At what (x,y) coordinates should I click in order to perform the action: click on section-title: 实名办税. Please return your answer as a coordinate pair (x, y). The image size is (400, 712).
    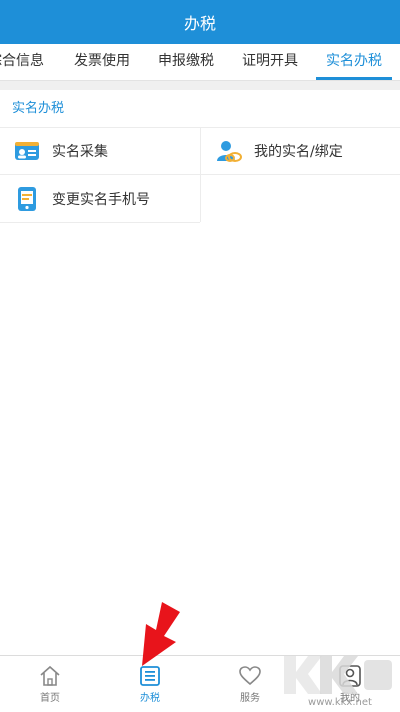
    Looking at the image, I should click on (200, 109).